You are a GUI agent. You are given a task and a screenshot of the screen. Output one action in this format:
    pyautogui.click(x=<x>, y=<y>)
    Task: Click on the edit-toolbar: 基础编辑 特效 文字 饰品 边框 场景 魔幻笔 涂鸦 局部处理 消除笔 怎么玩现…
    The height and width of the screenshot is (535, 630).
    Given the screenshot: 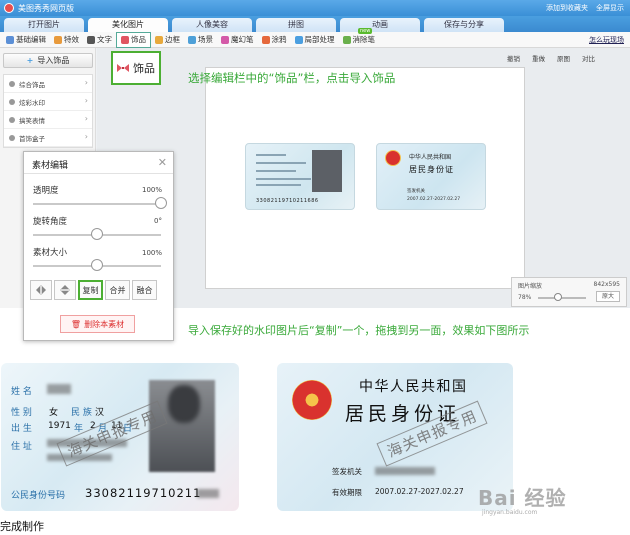 What is the action you would take?
    pyautogui.click(x=315, y=39)
    